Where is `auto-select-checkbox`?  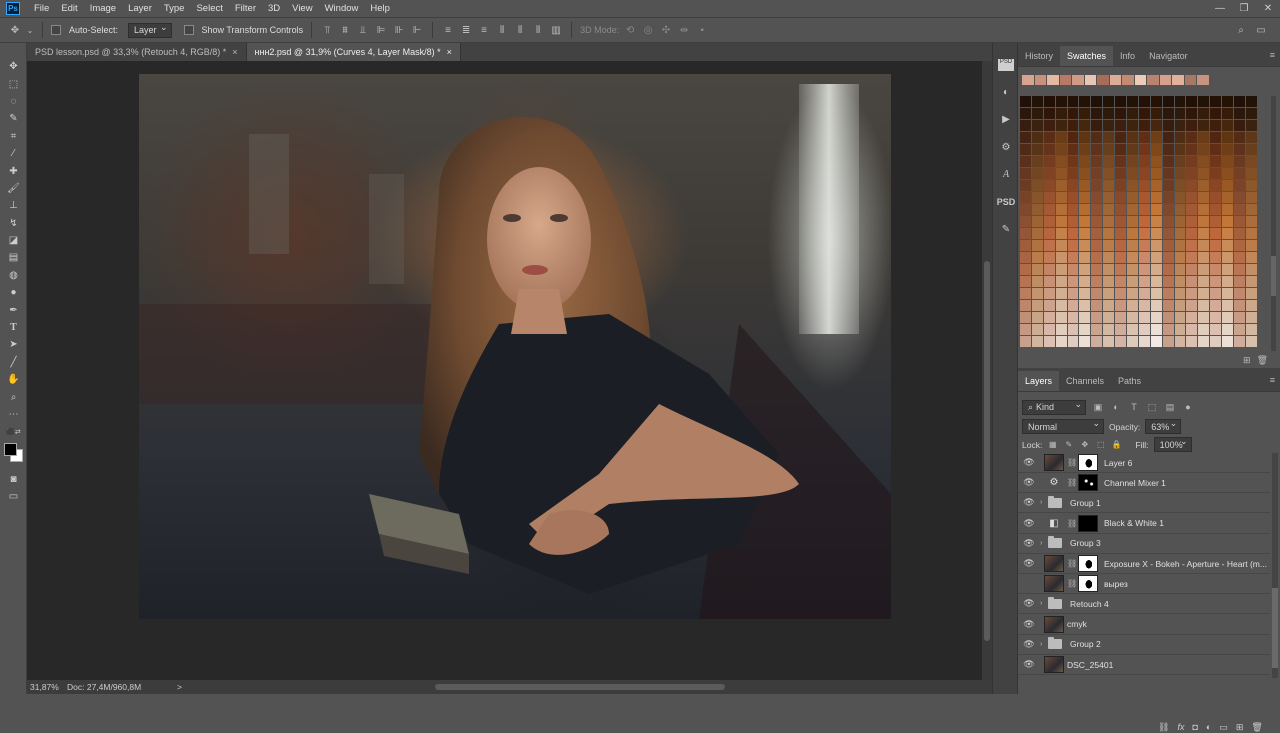 auto-select-checkbox is located at coordinates (56, 30).